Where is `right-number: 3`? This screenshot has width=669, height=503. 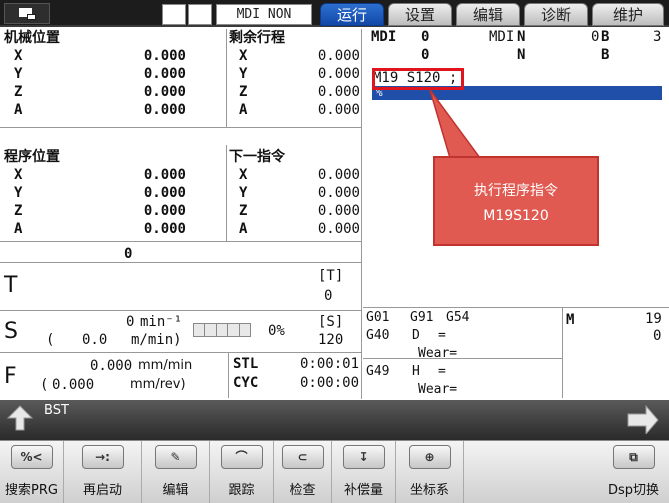
right-number: 3 is located at coordinates (657, 37).